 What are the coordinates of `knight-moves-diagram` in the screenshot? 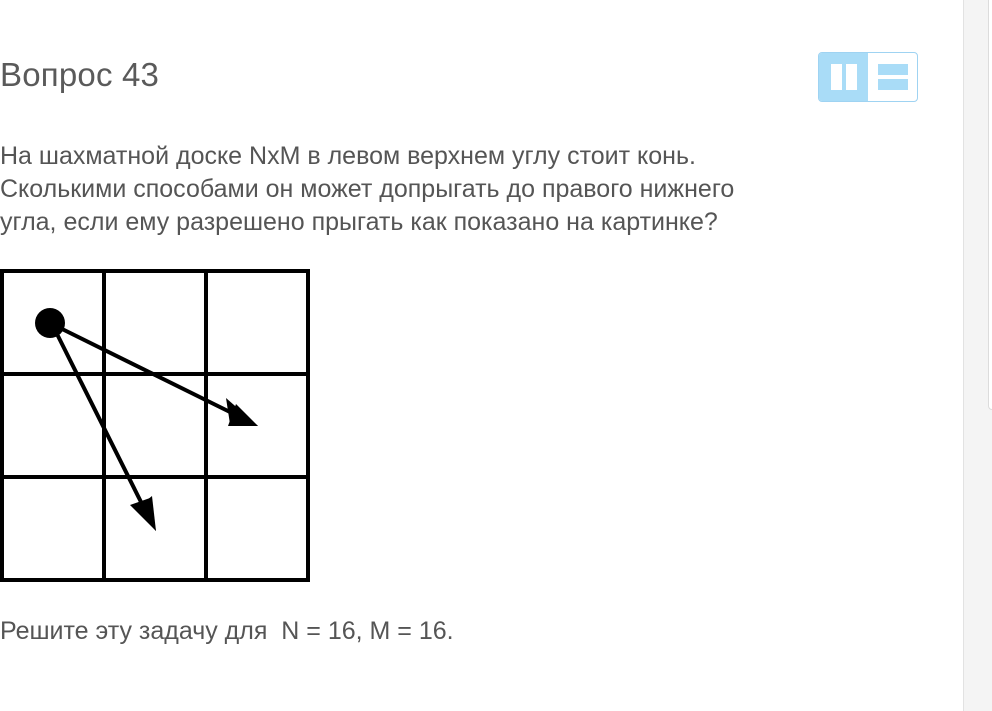 It's located at (155, 425).